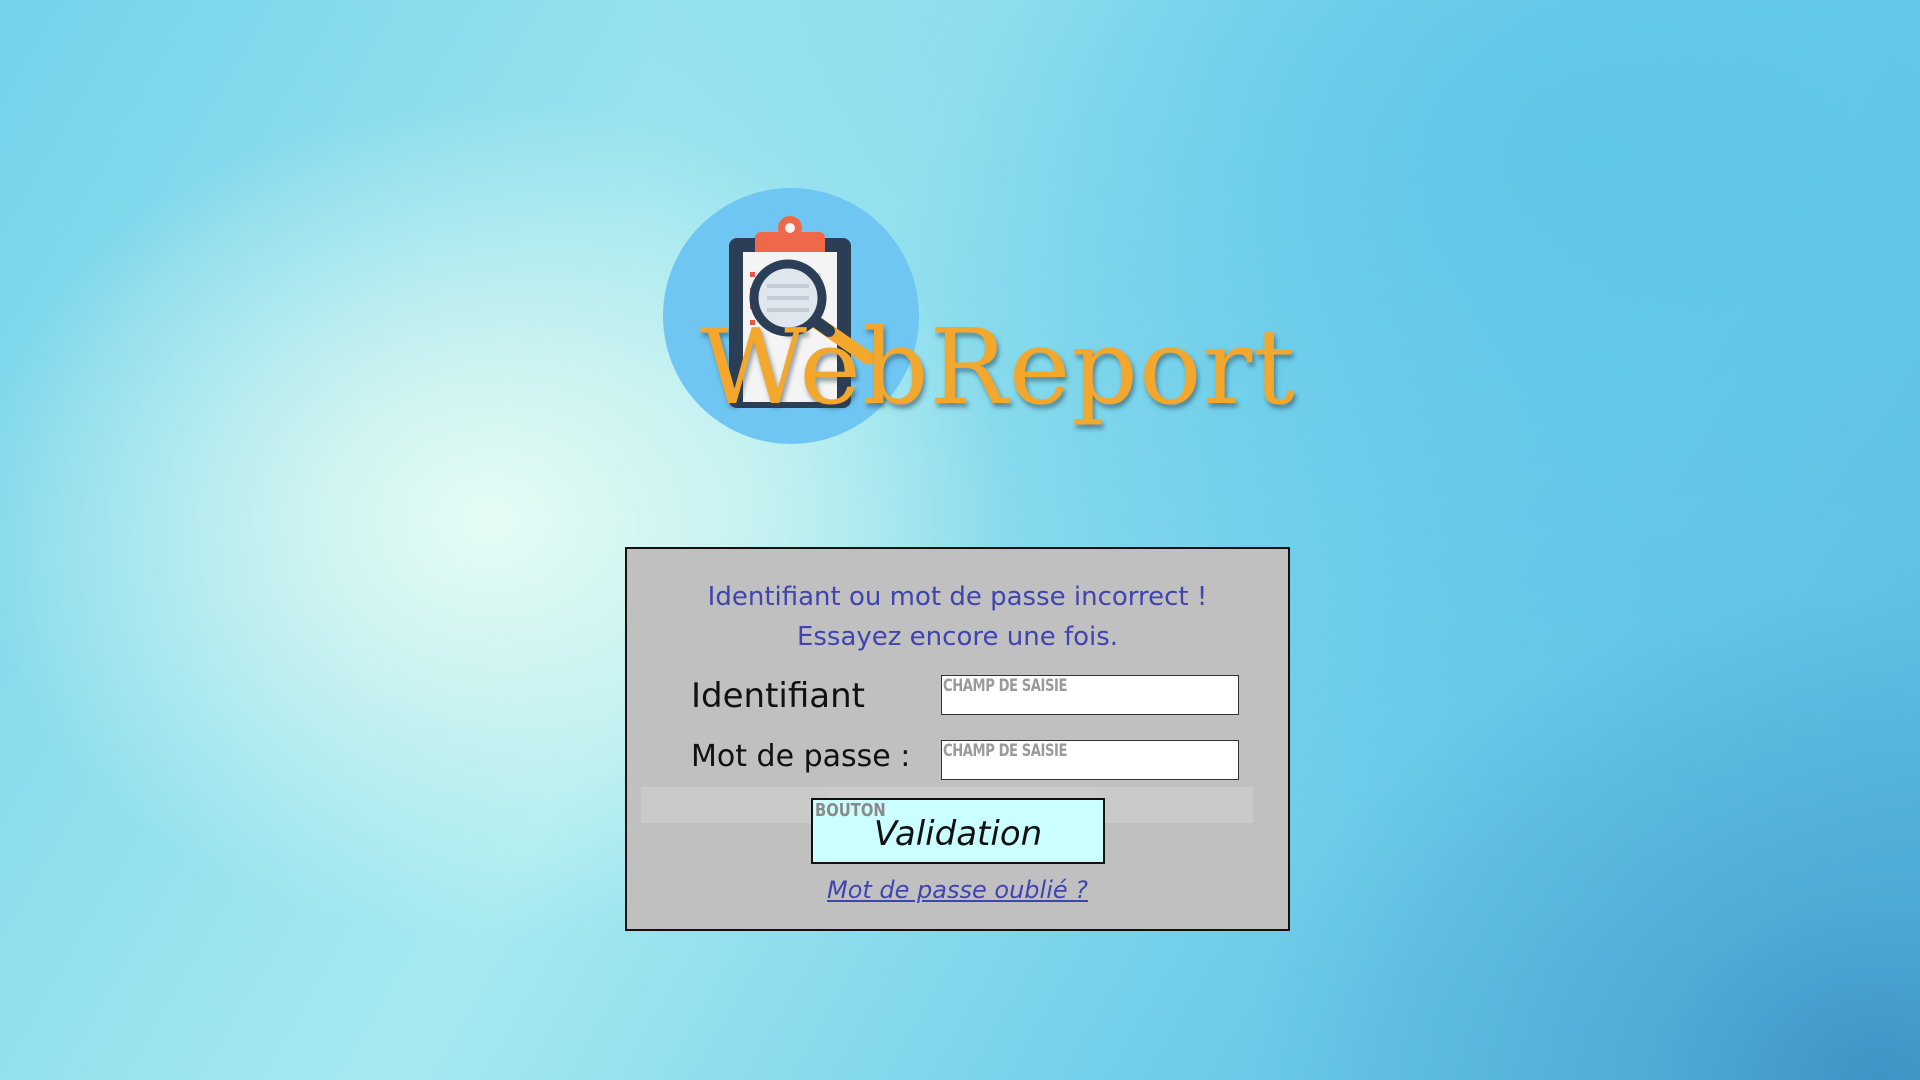 The height and width of the screenshot is (1080, 1920). Describe the element at coordinates (778, 696) in the screenshot. I see `username-label: Identifiant` at that location.